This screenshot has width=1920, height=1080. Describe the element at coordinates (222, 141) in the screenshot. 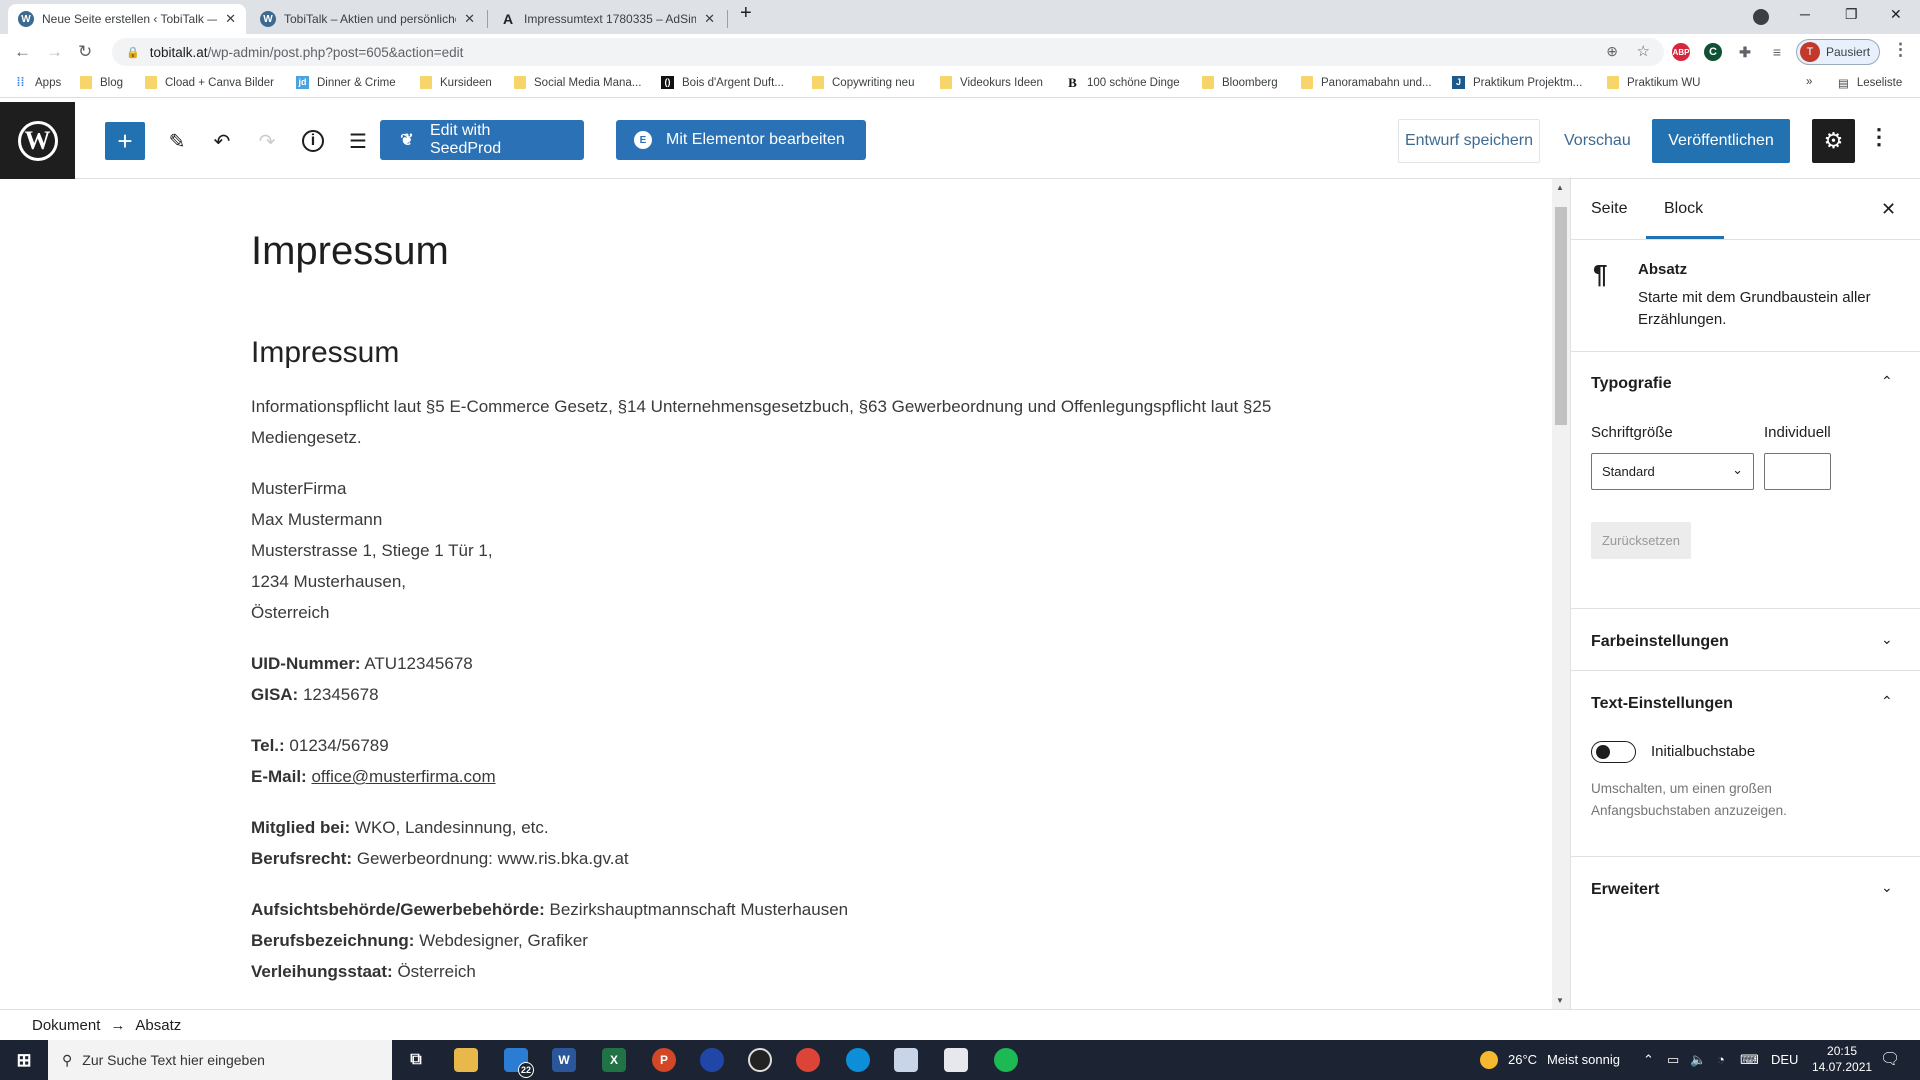

I see `undo-icon: ↶` at that location.